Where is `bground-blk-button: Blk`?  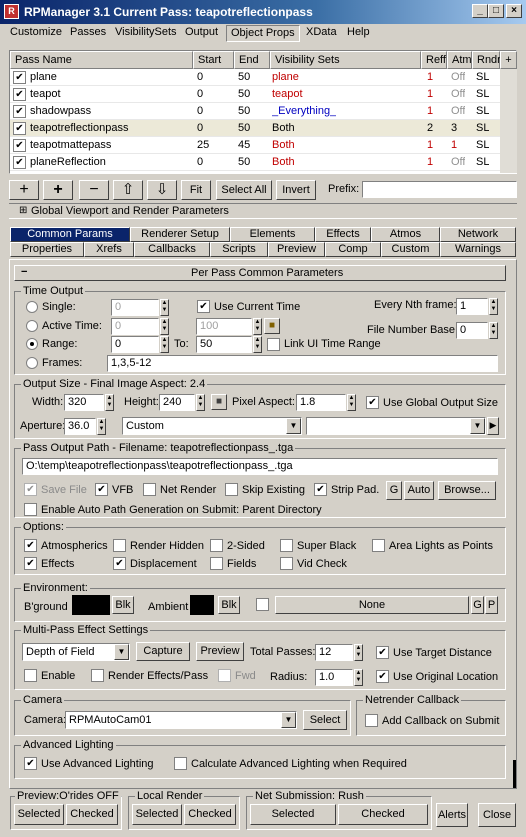
bground-blk-button: Blk is located at coordinates (123, 605).